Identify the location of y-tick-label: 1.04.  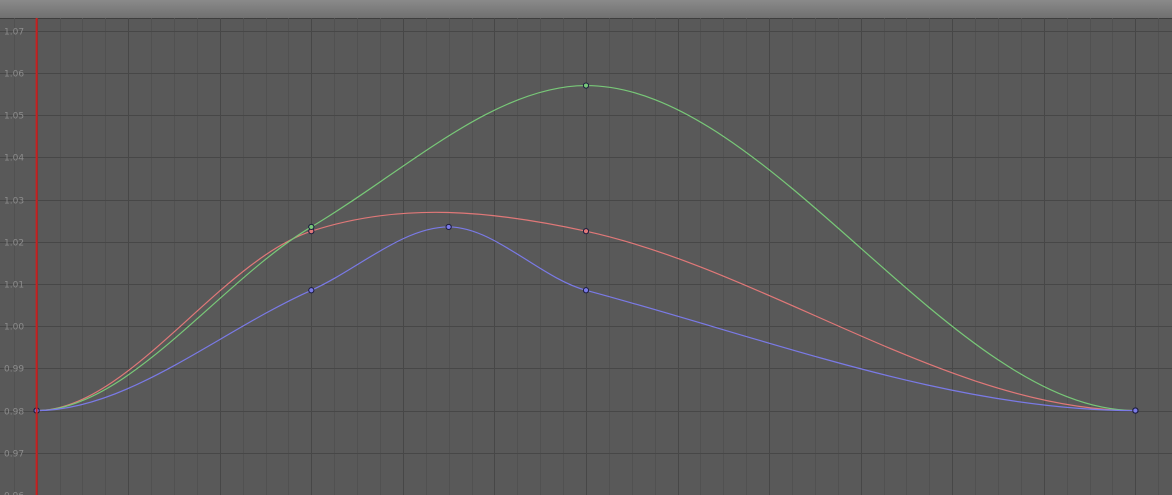
(14, 159).